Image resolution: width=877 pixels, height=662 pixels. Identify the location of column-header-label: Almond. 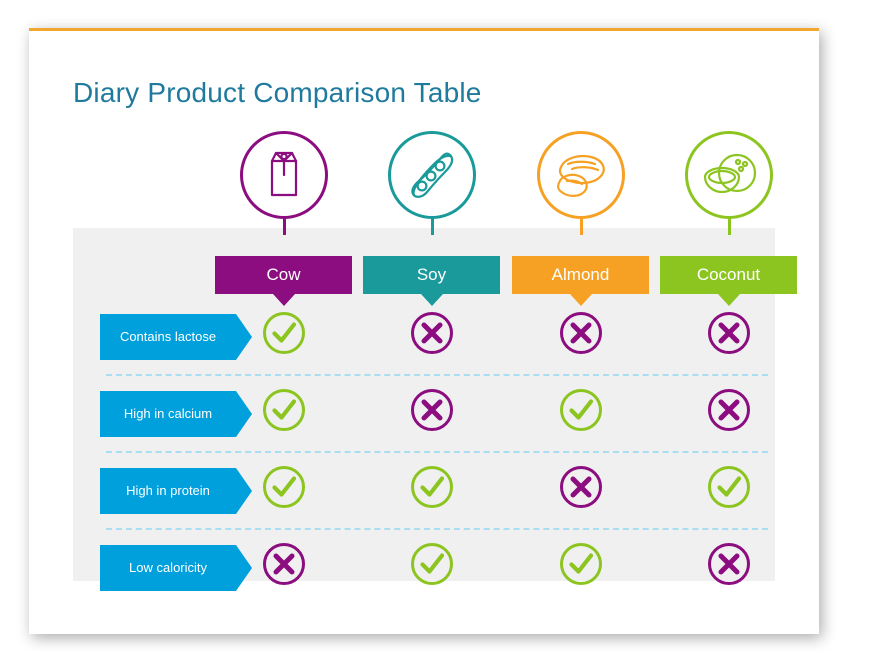
(580, 274).